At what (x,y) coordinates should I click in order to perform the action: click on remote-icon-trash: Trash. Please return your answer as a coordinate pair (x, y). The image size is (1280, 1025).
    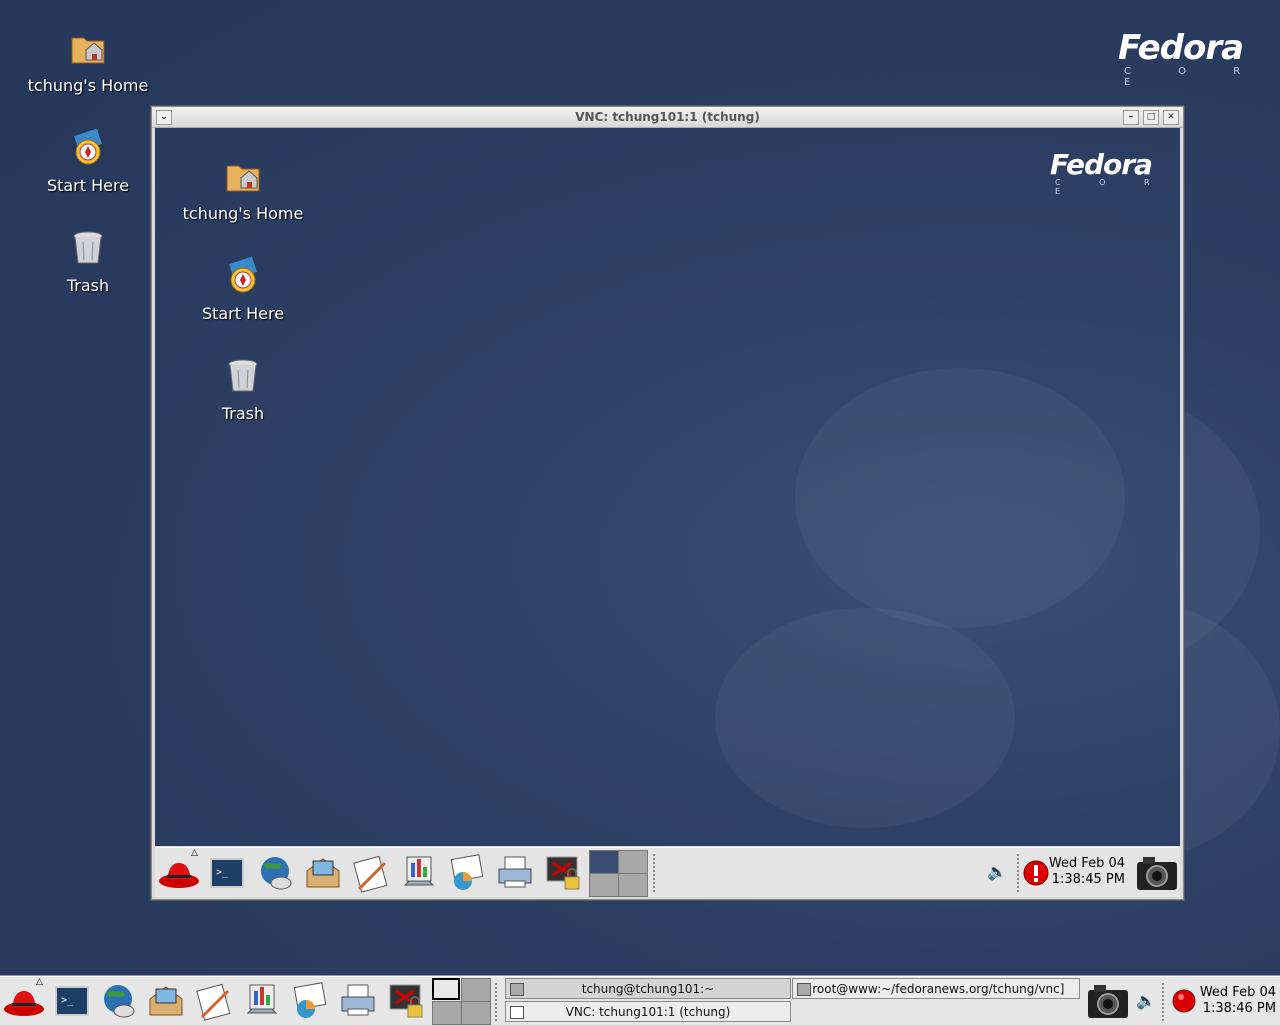
    Looking at the image, I should click on (243, 389).